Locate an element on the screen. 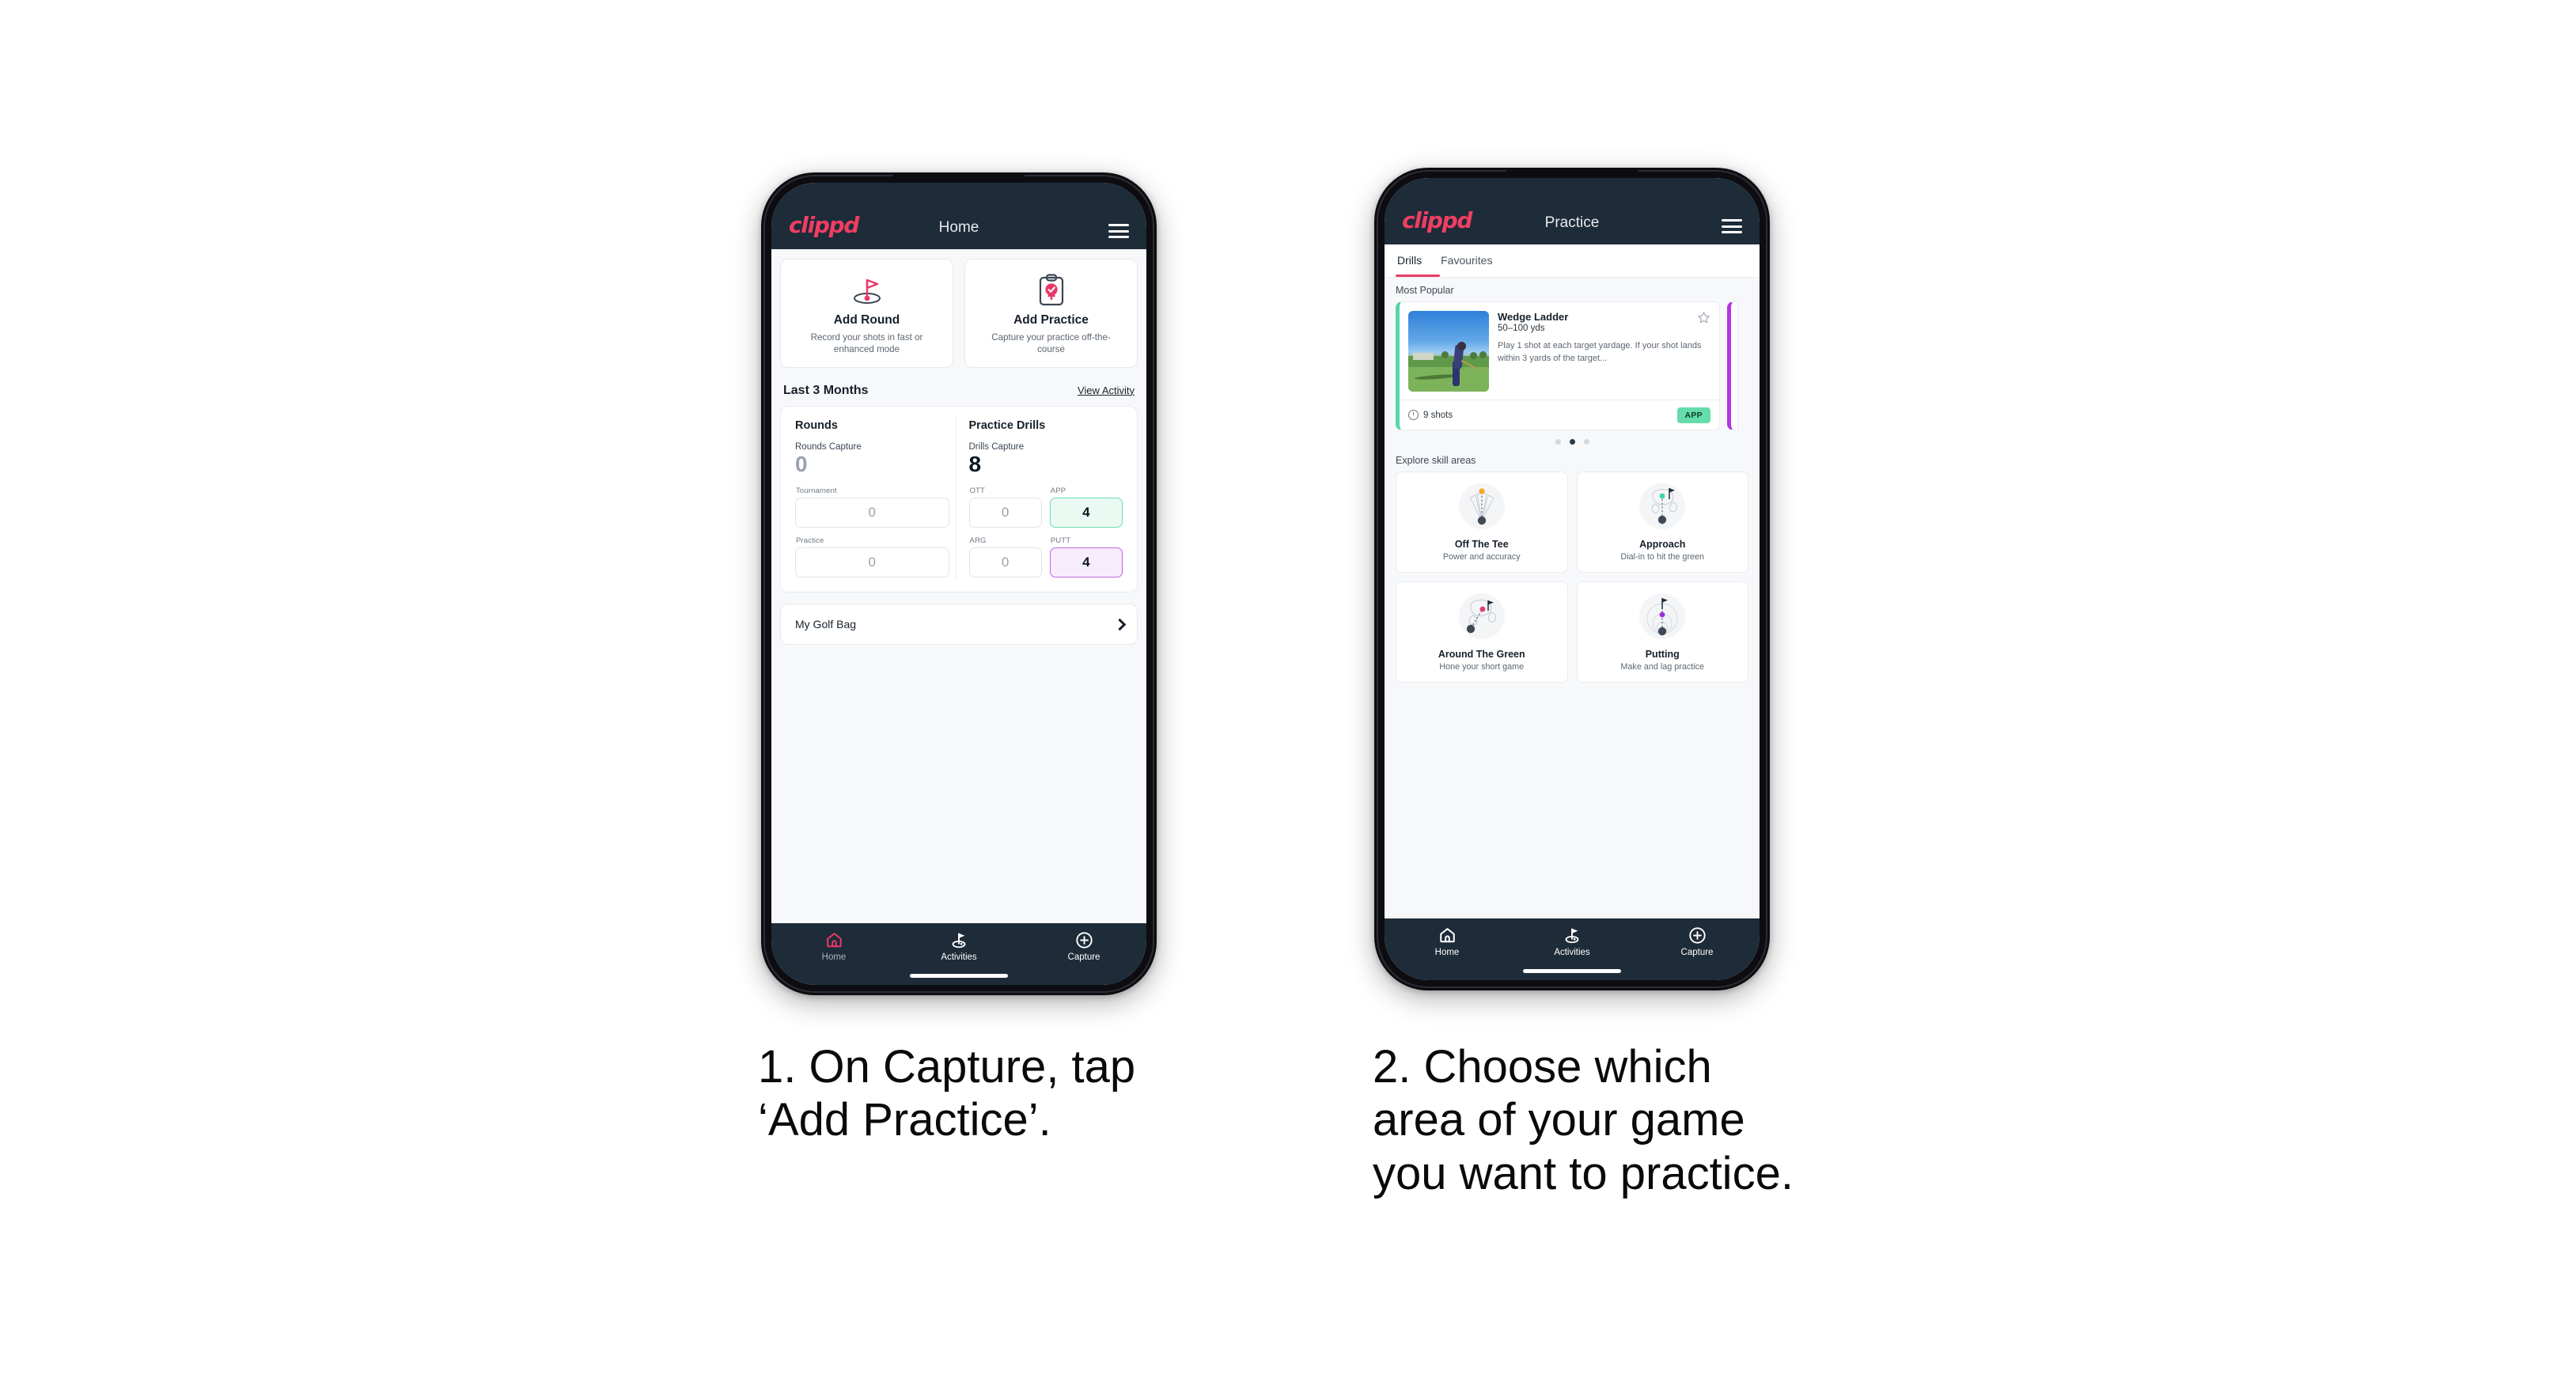 The image size is (2576, 1386). add-round-title: Add Round is located at coordinates (866, 320).